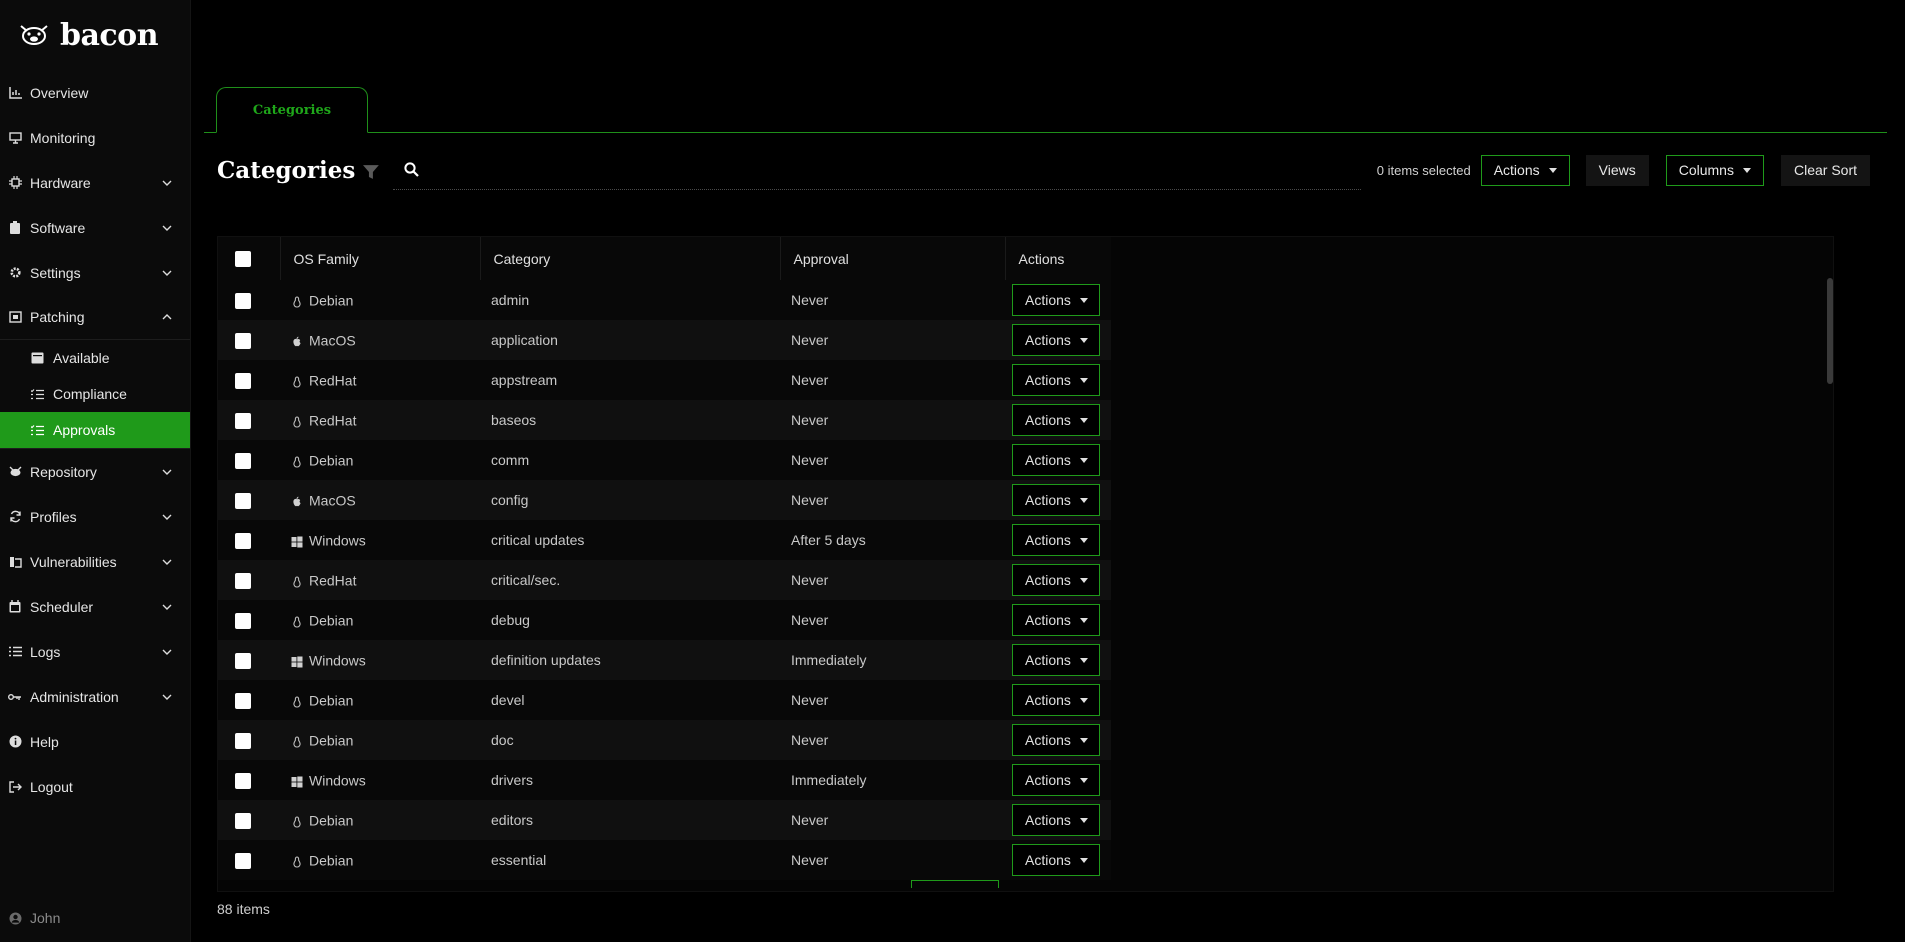 The image size is (1905, 942). Describe the element at coordinates (411, 169) in the screenshot. I see `search-icon` at that location.